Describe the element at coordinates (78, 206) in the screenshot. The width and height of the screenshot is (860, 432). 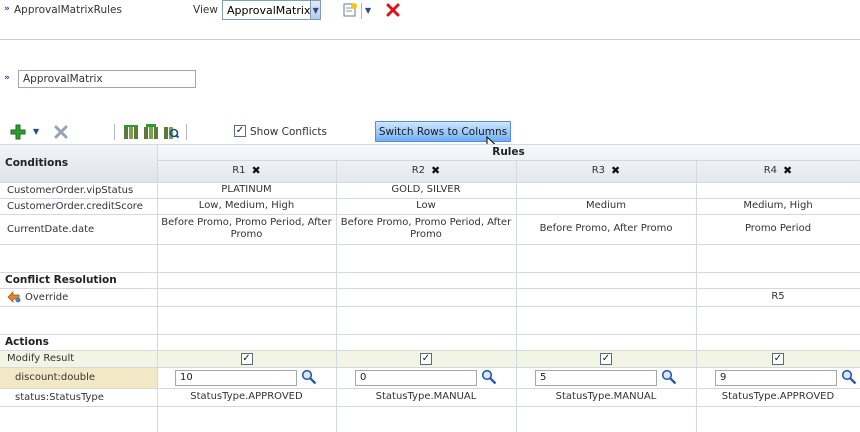
I see `condition-label: CustomerOrder.creditScore` at that location.